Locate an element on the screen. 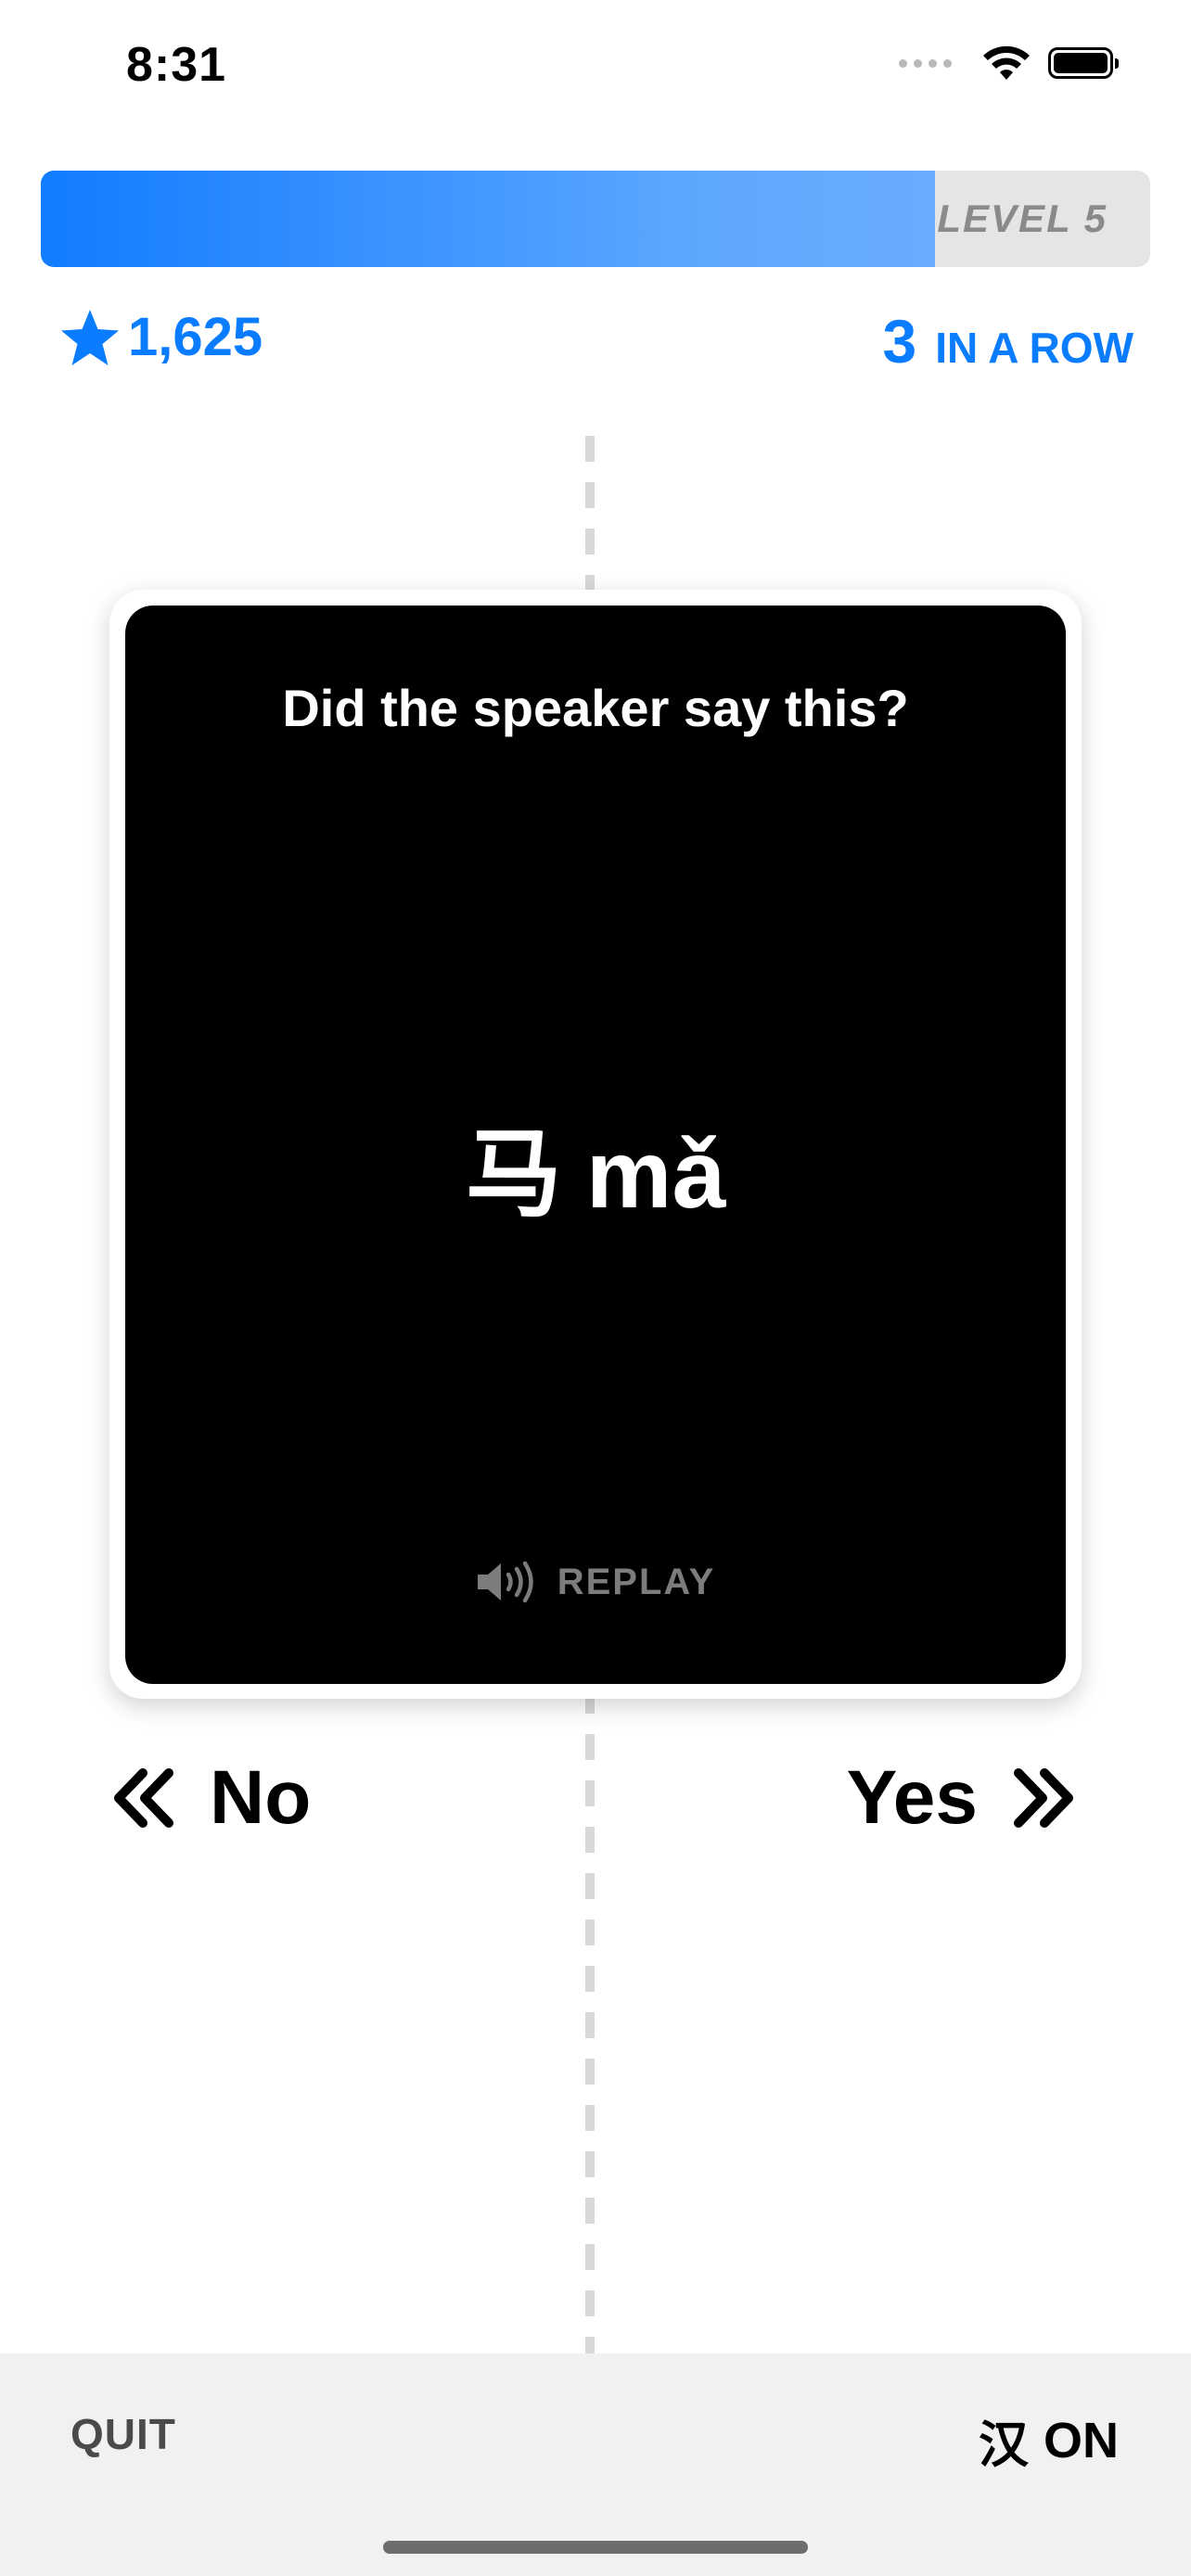 This screenshot has height=2576, width=1191. cellular-signal-icon is located at coordinates (925, 63).